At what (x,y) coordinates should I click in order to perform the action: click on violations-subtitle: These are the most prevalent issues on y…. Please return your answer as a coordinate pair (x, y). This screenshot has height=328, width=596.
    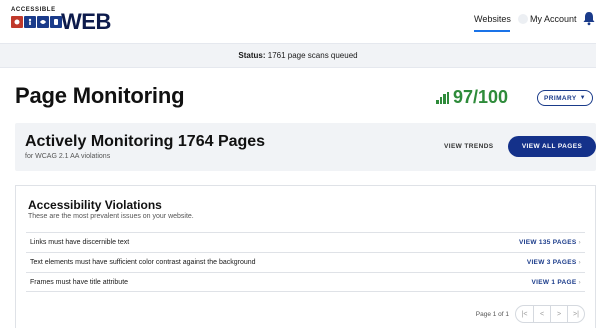
    Looking at the image, I should click on (111, 216).